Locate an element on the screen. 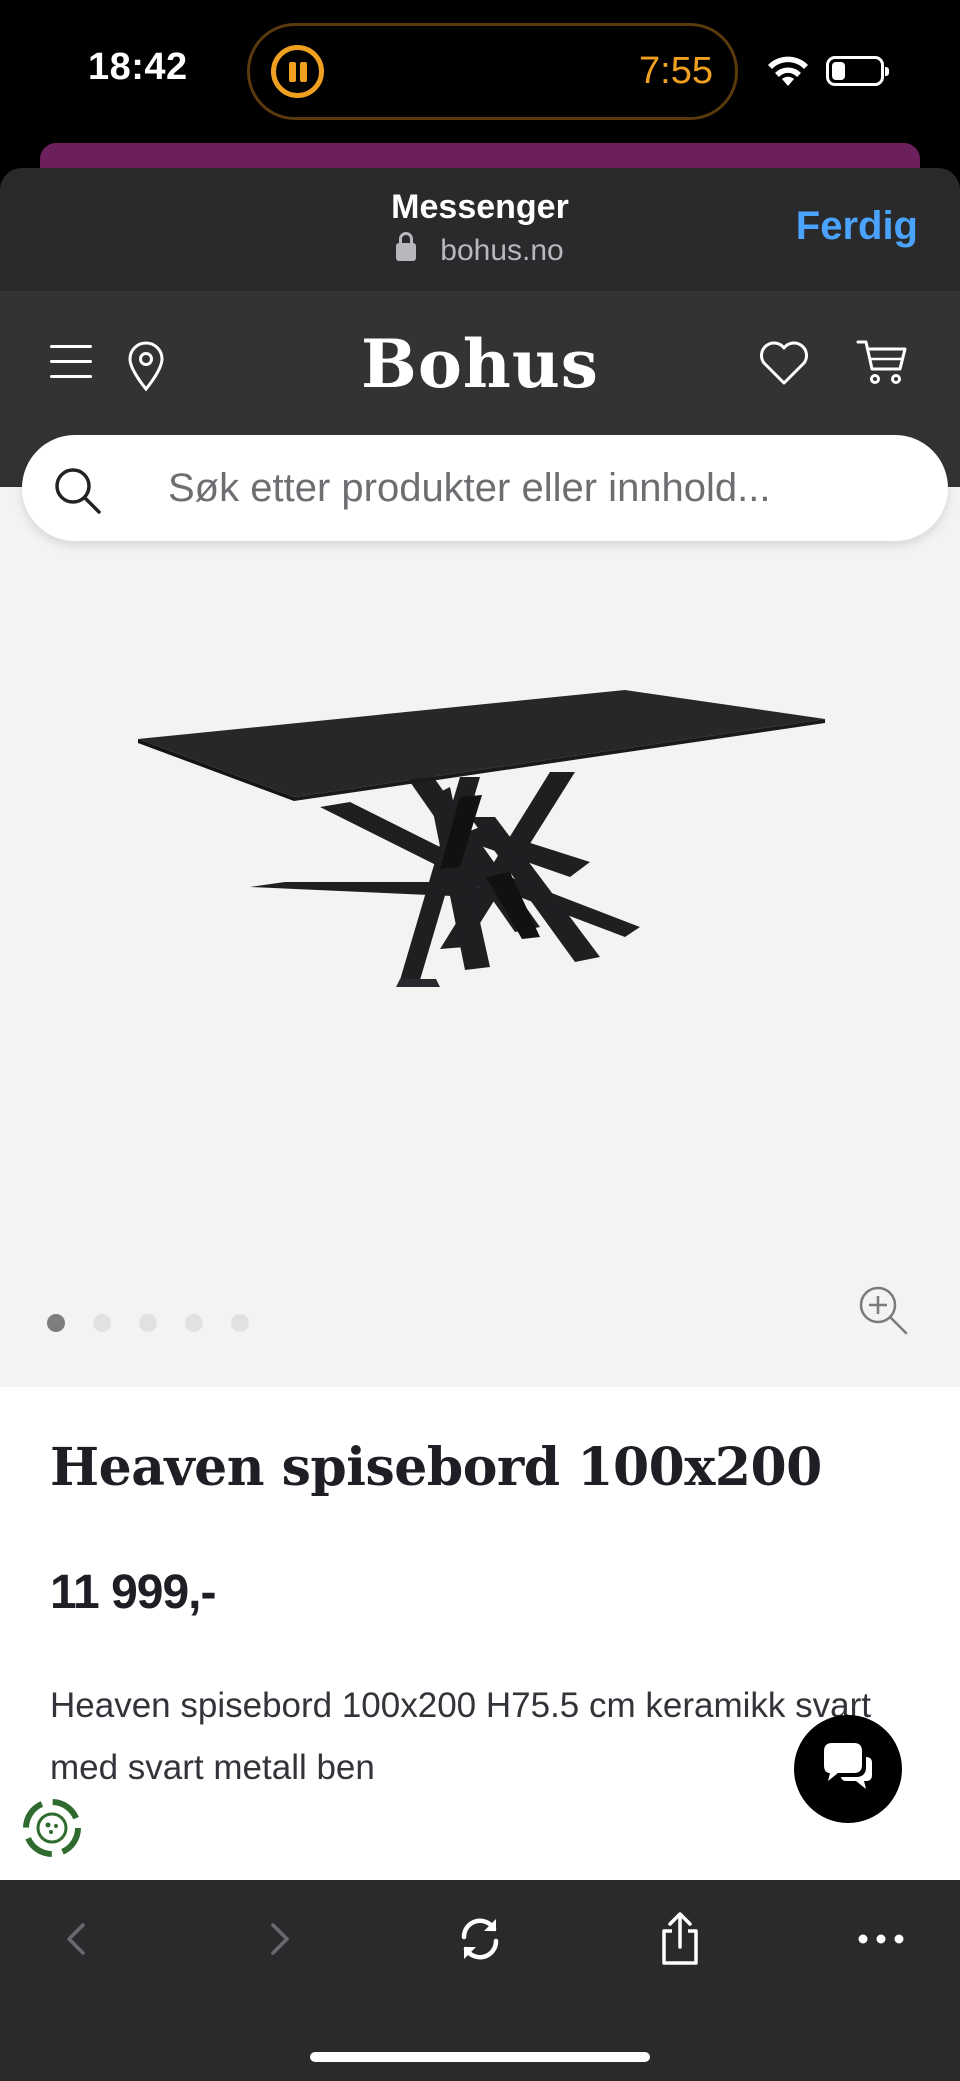 The width and height of the screenshot is (960, 2081). back-icon is located at coordinates (76, 1939).